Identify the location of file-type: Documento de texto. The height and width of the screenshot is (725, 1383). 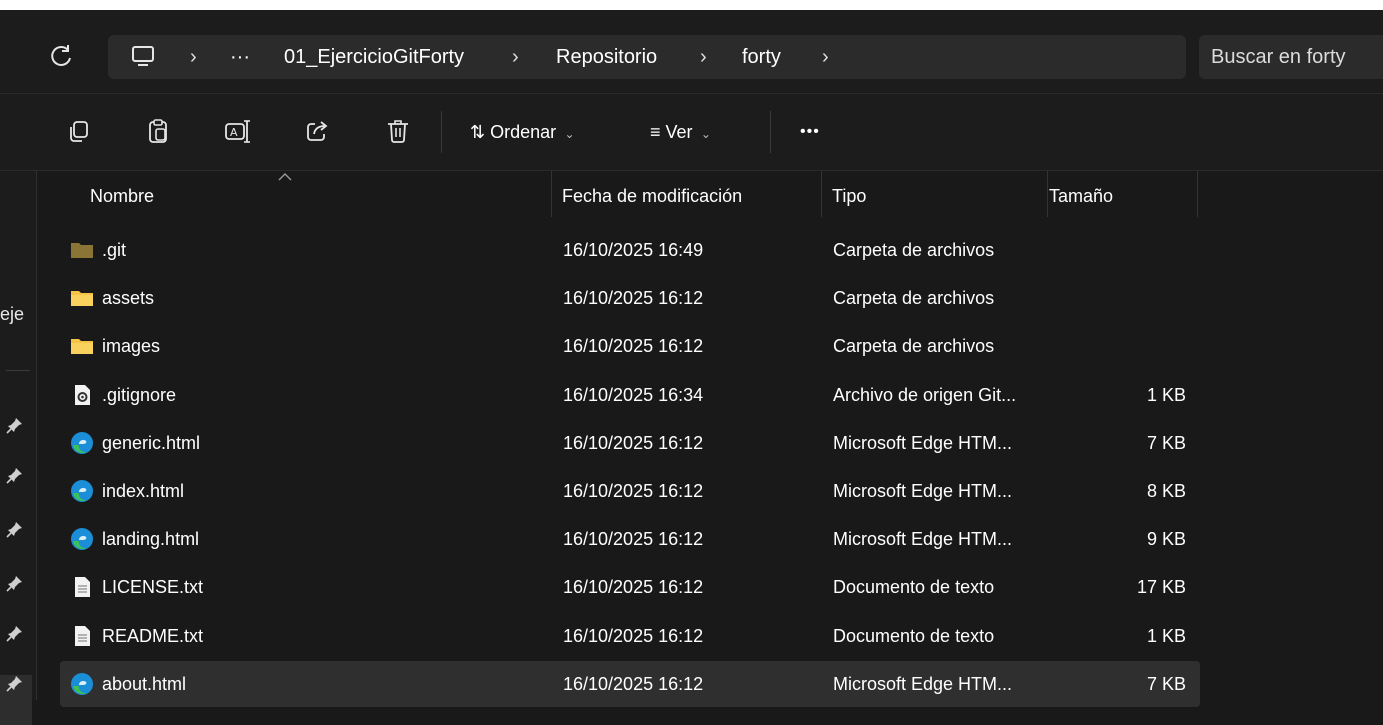
(914, 587).